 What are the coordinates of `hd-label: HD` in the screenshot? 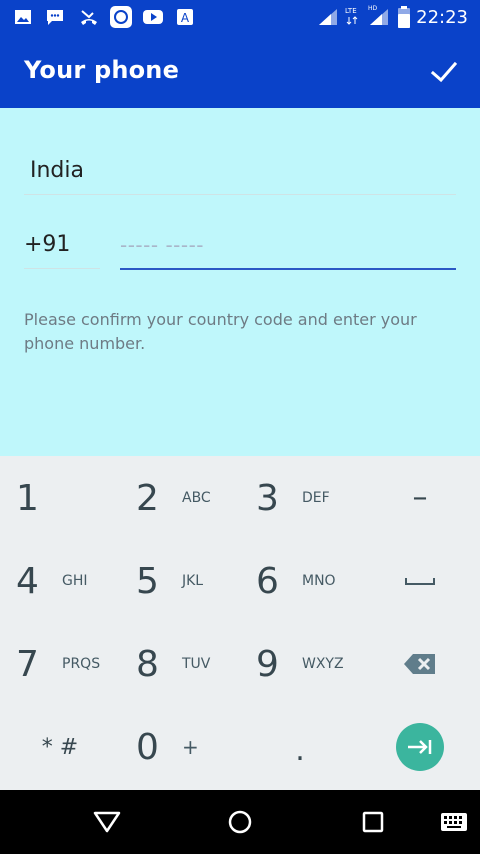 It's located at (373, 8).